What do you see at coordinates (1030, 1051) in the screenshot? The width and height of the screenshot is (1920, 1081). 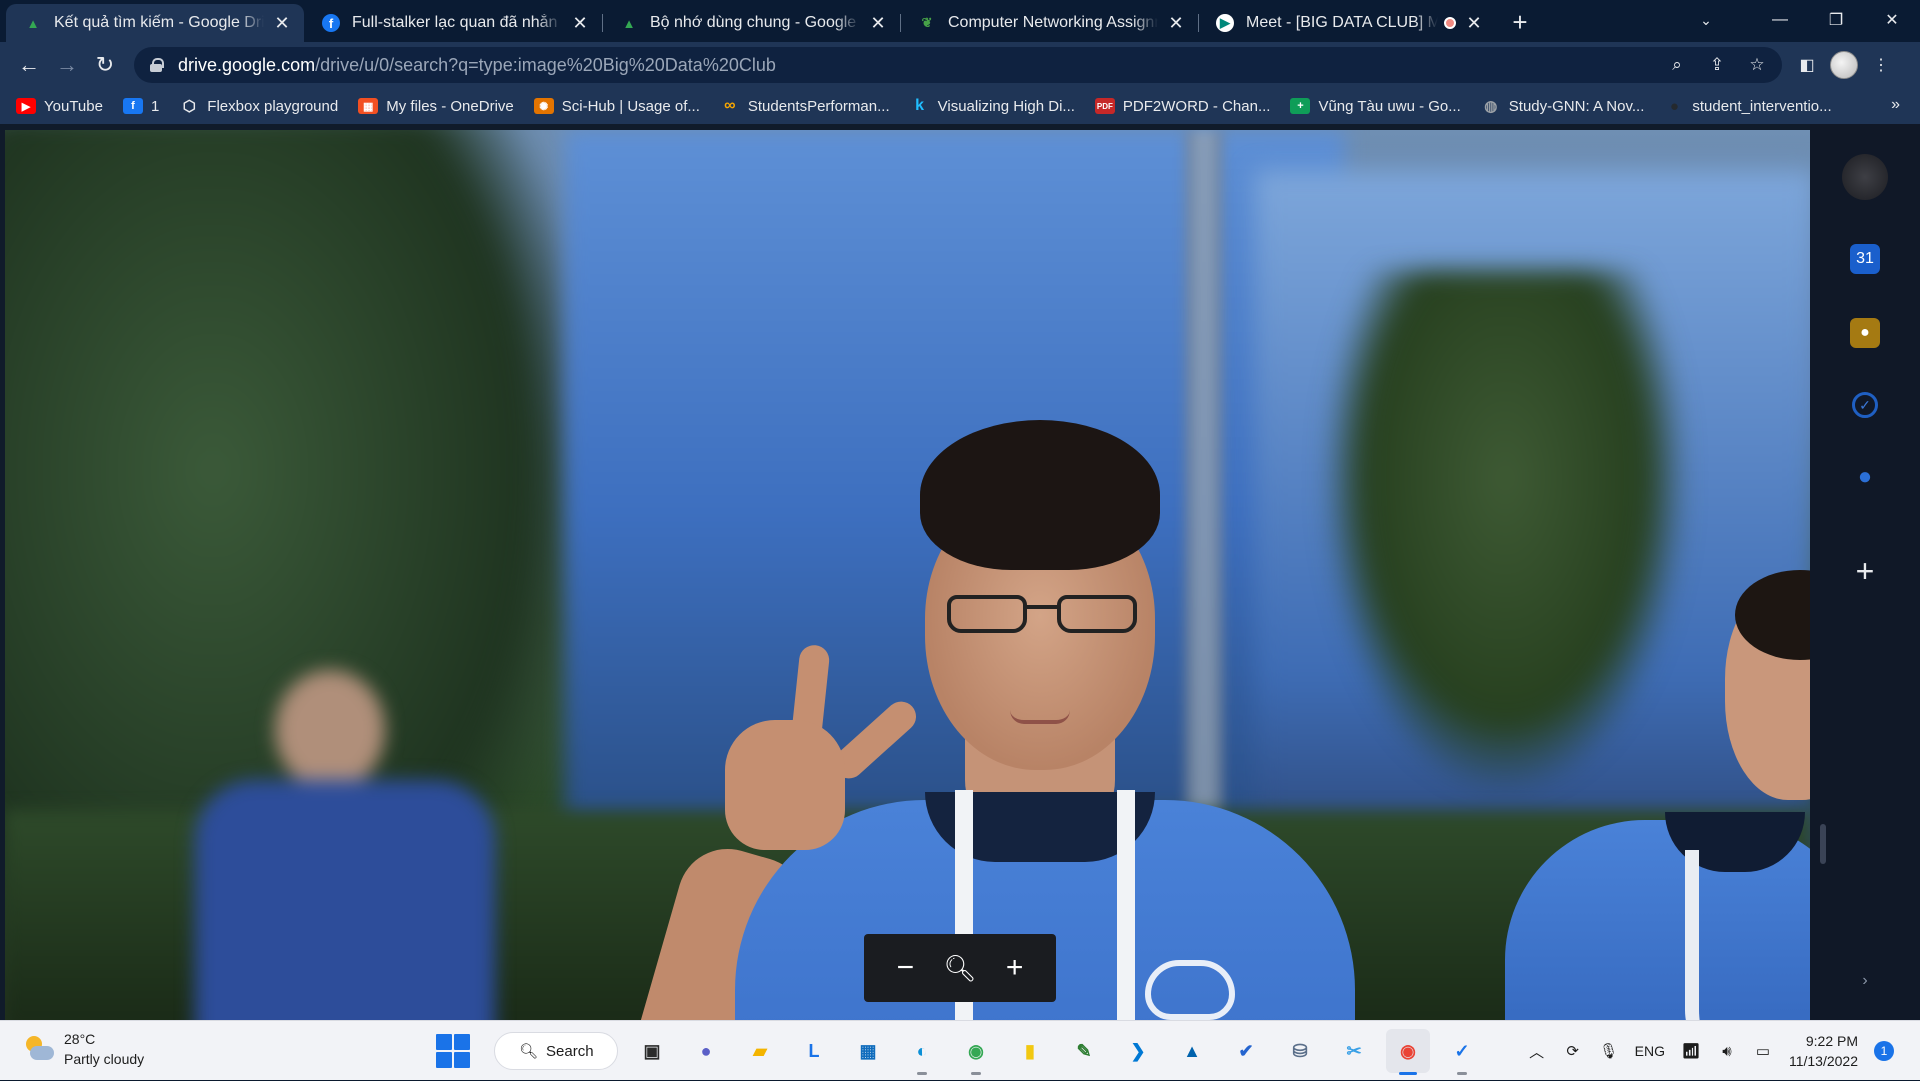 I see `power-bi-icon: ▮` at bounding box center [1030, 1051].